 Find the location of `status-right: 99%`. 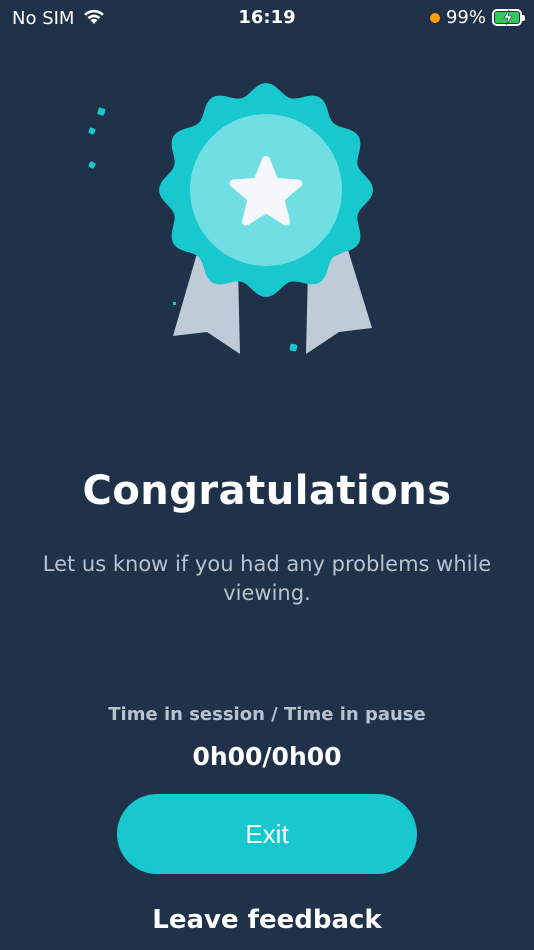

status-right: 99% is located at coordinates (477, 17).